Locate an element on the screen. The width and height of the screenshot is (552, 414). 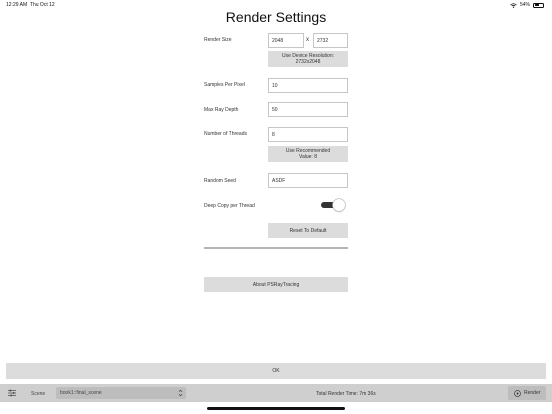
status-time: 12:29 AM Thu Oct 12 is located at coordinates (30, 5).